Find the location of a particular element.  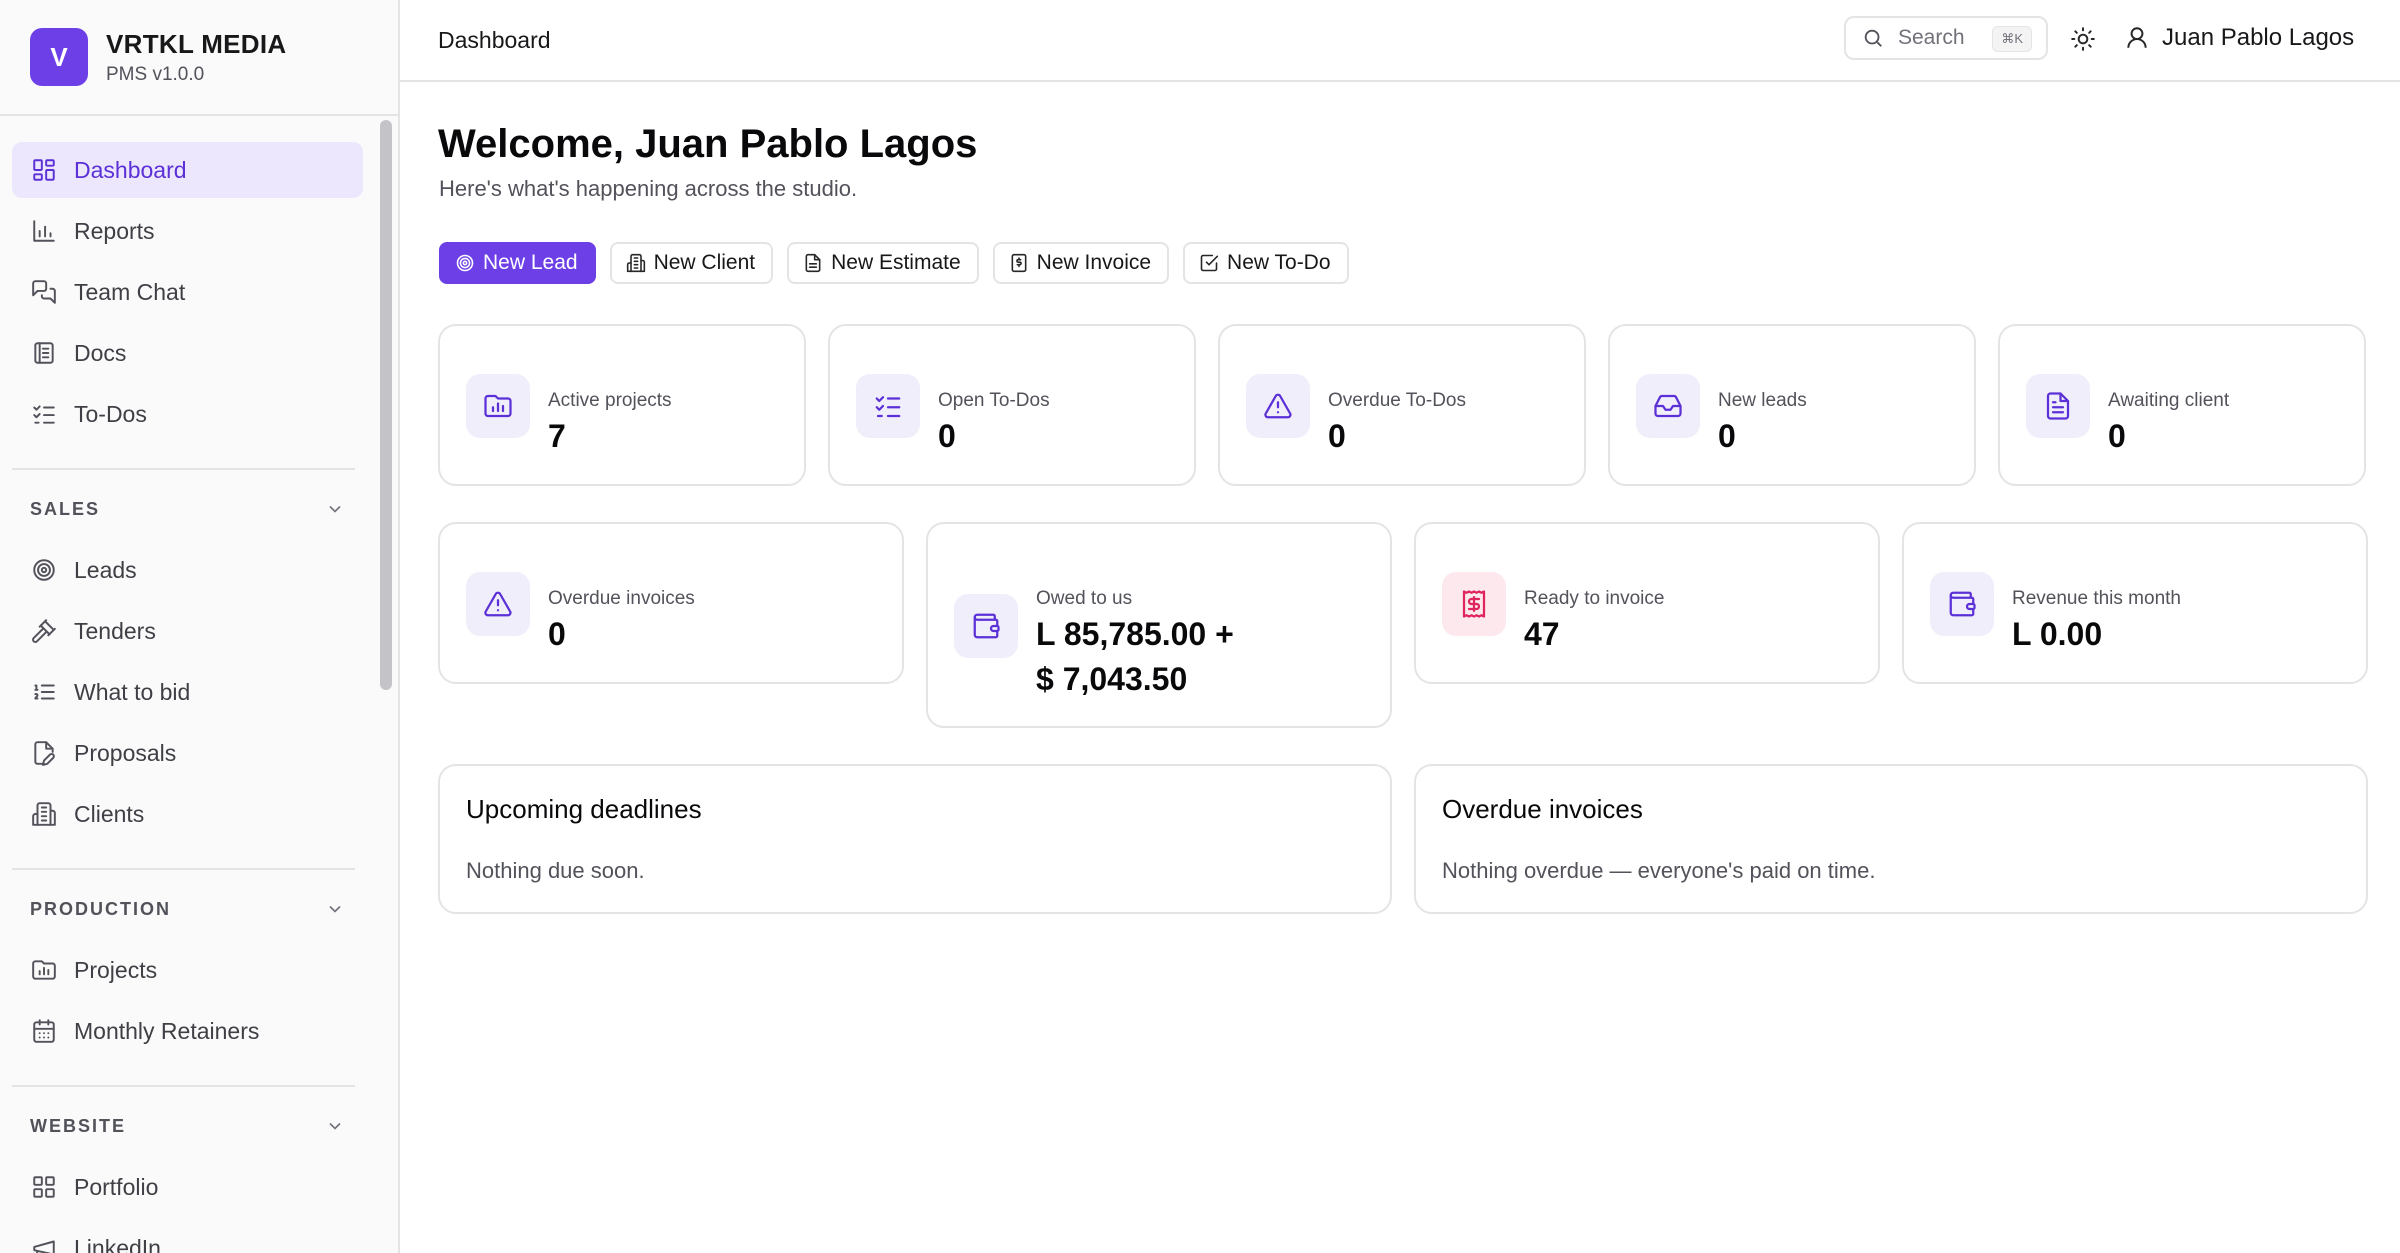

sidebar-item-tenders: Tenders is located at coordinates (187, 631).